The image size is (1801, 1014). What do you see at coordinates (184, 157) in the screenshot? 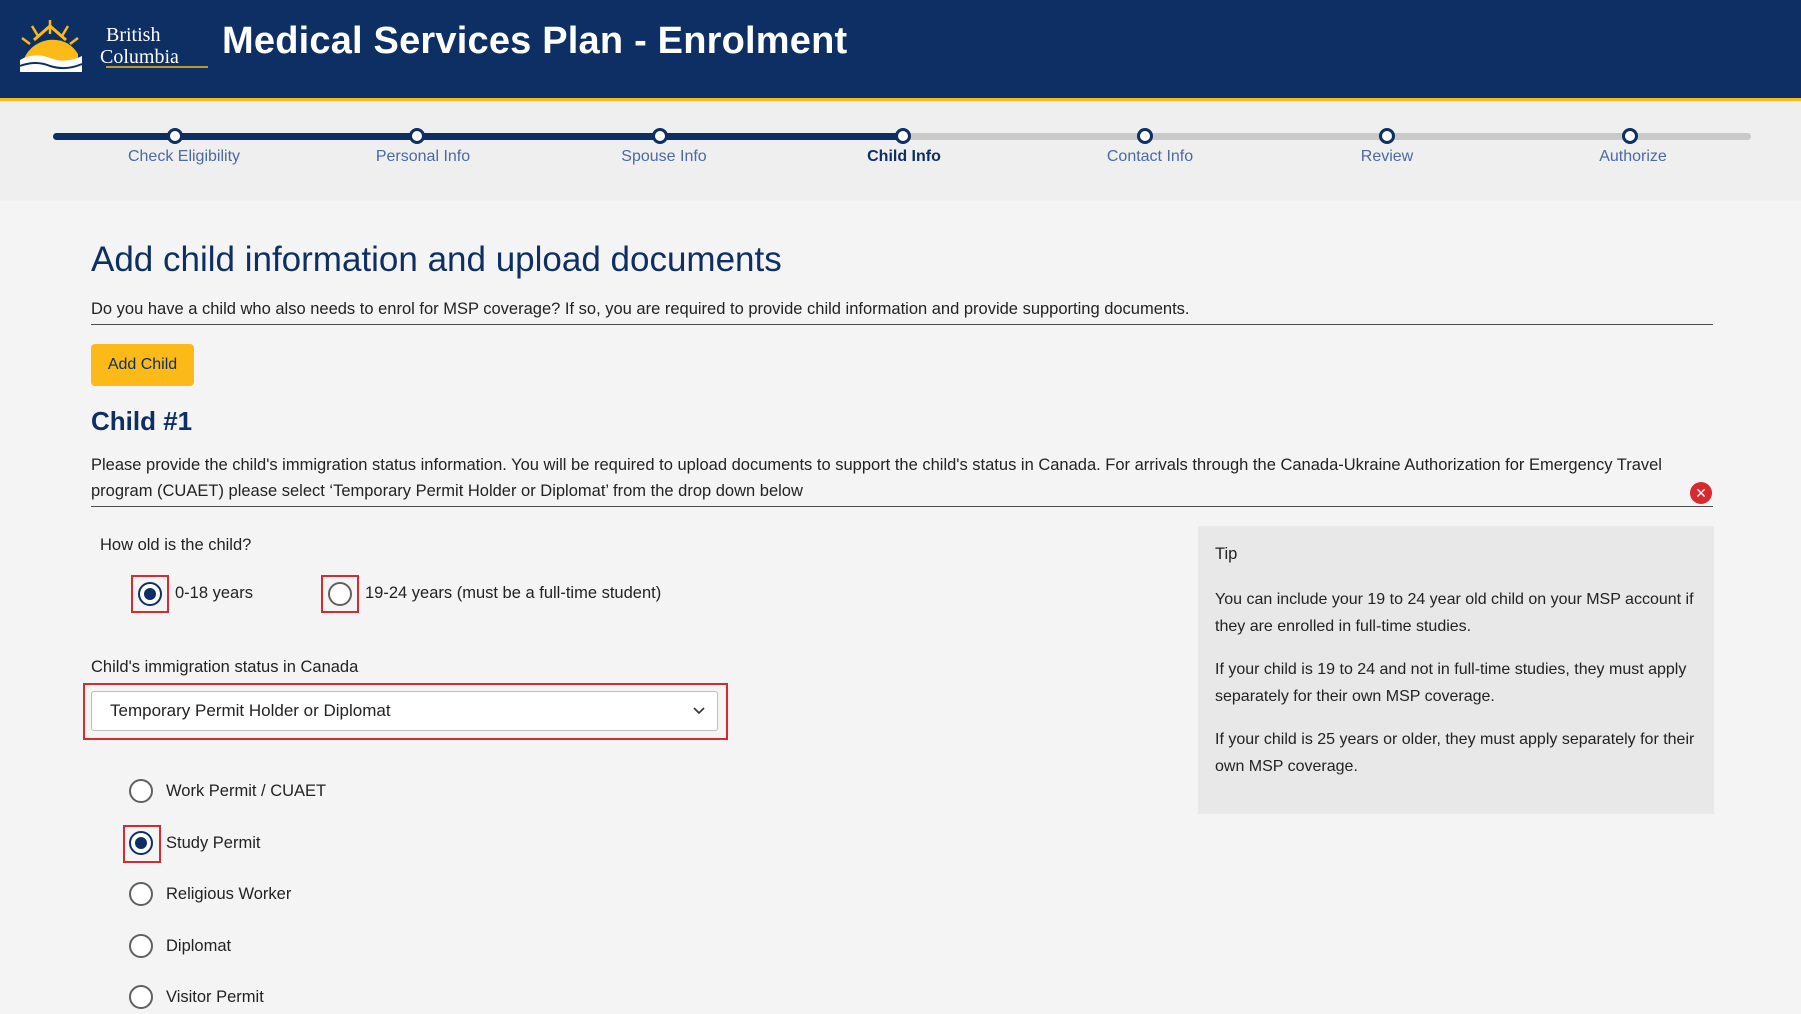
I see `step-check-eligibility: Check Eligibility` at bounding box center [184, 157].